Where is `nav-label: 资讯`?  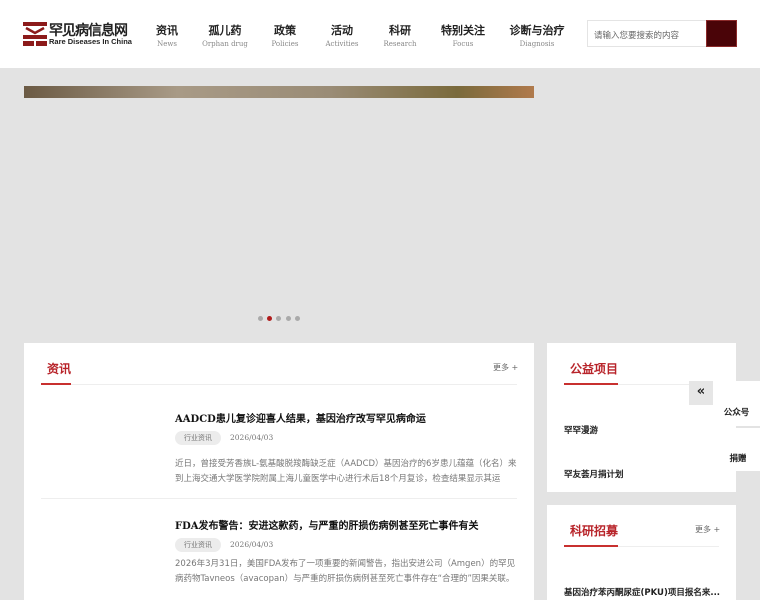
nav-label: 资讯 is located at coordinates (167, 30).